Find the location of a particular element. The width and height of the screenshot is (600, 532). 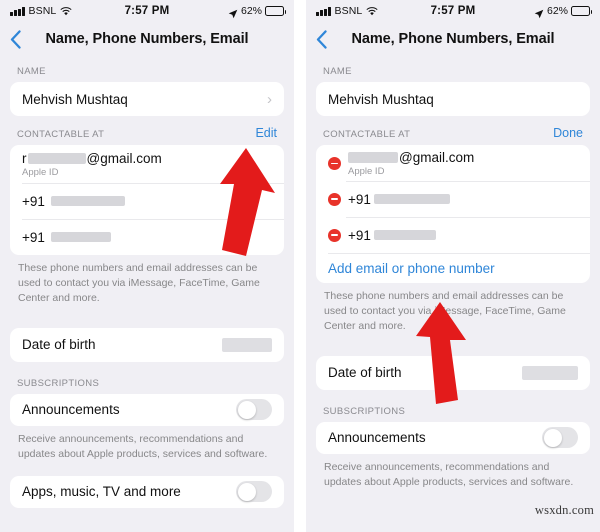

email-text-group: @gmail.com Apple ID is located at coordinates (411, 163).